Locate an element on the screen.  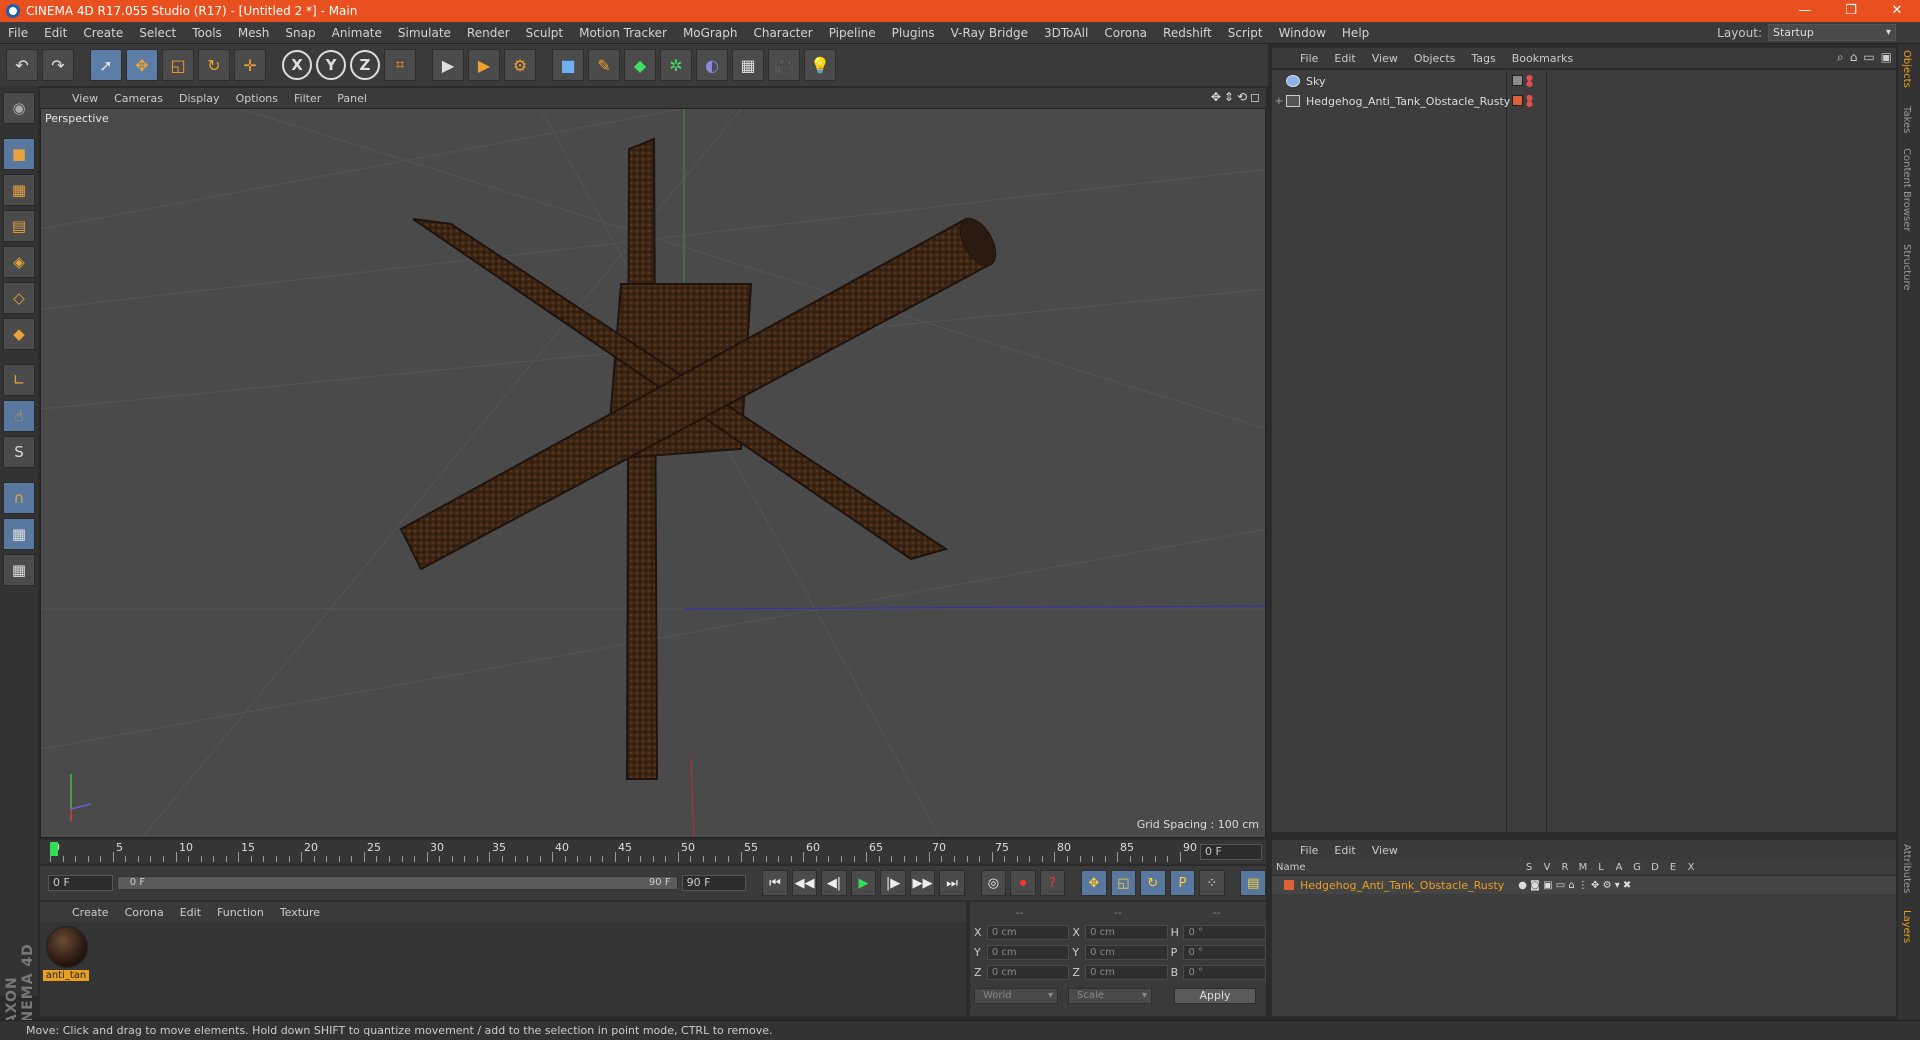
menu-mograph: MoGraph is located at coordinates (710, 33).